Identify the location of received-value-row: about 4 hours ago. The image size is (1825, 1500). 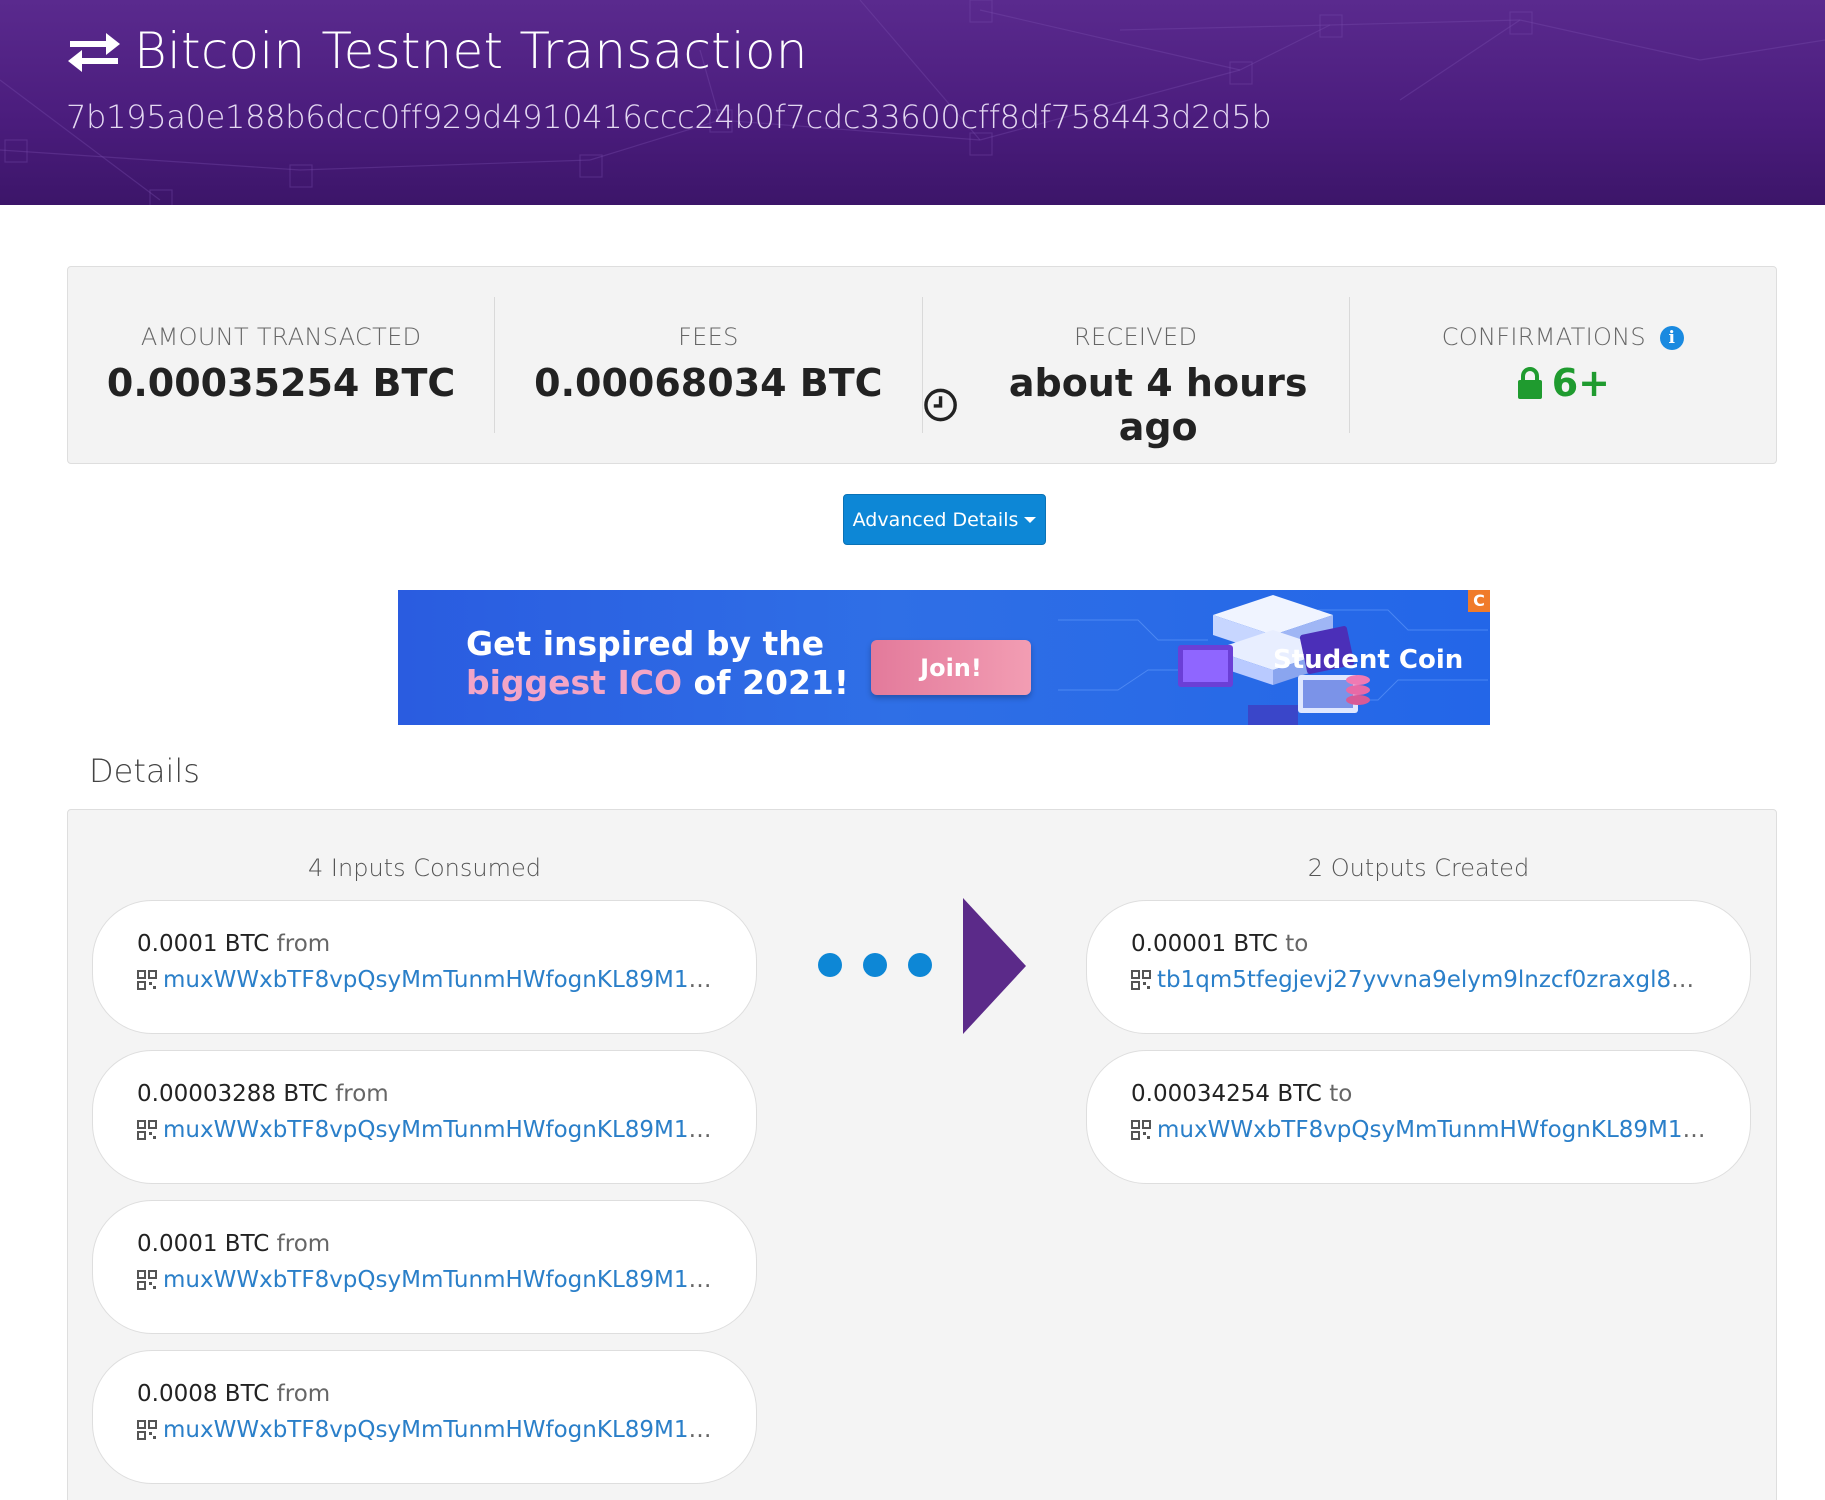
(1136, 405).